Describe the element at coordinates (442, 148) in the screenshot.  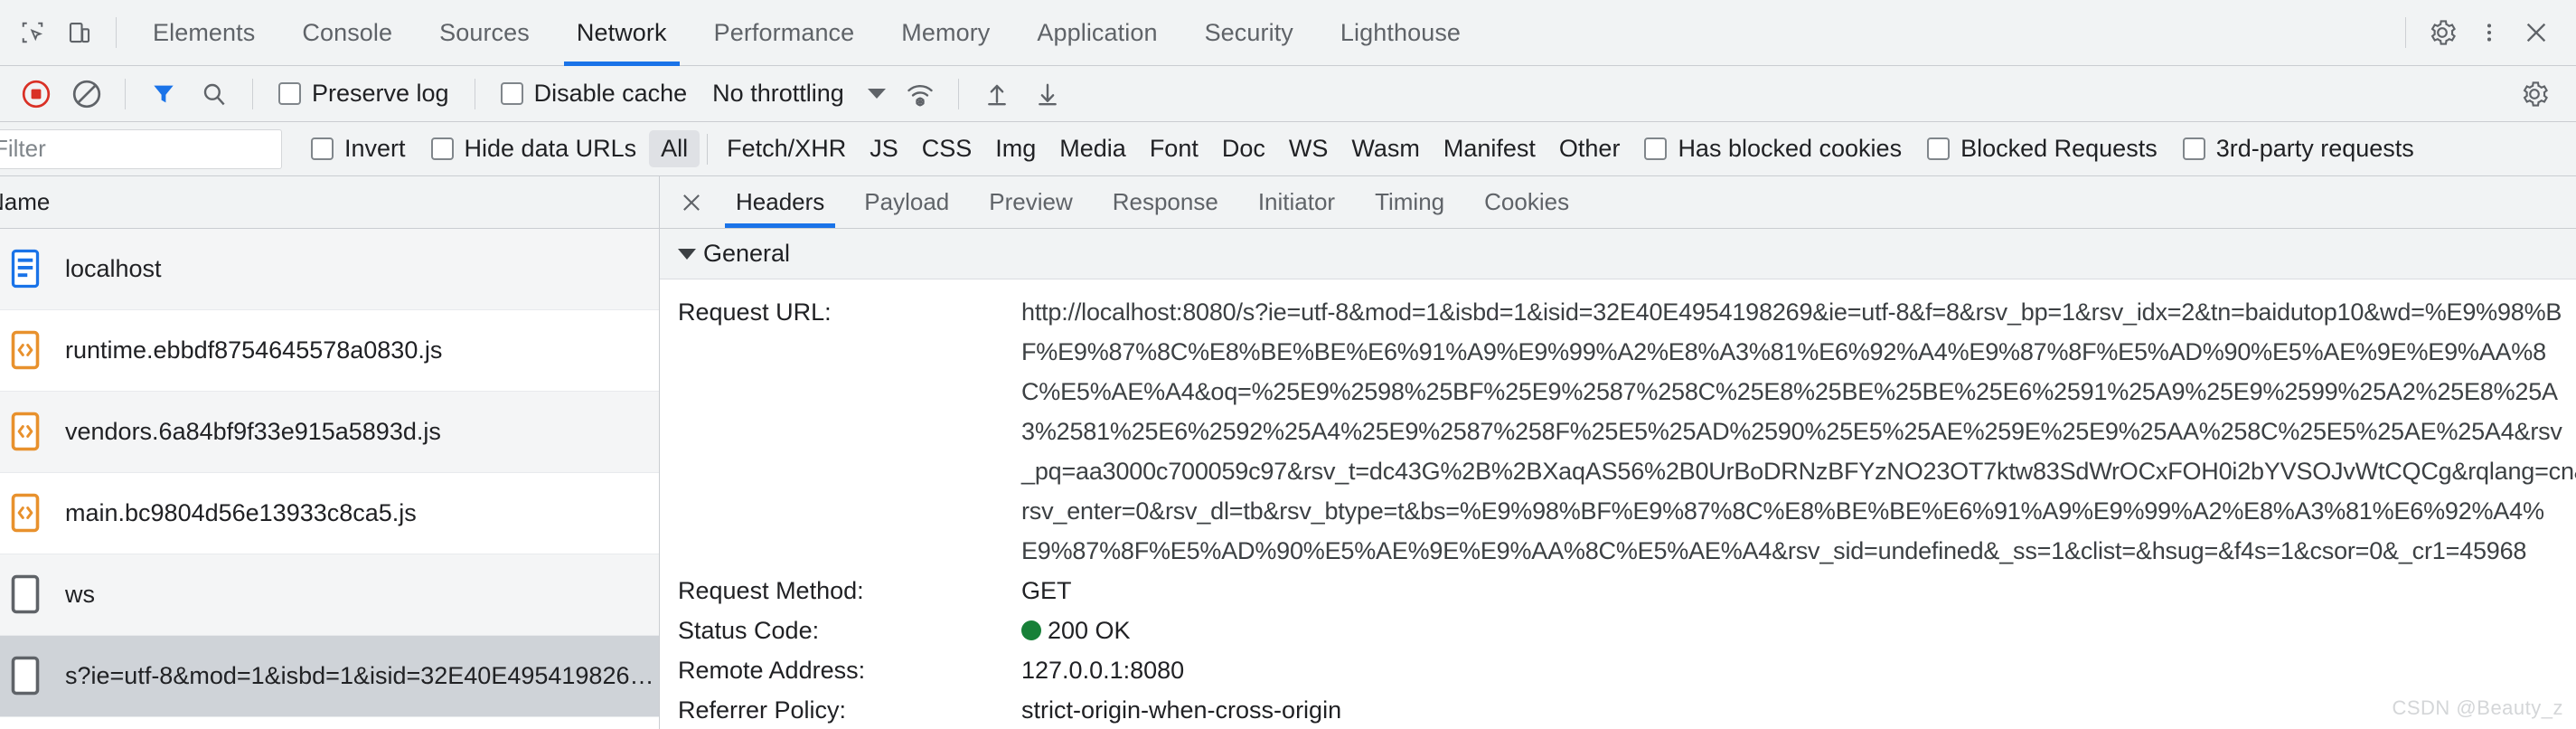
I see `hide-data-urls-box` at that location.